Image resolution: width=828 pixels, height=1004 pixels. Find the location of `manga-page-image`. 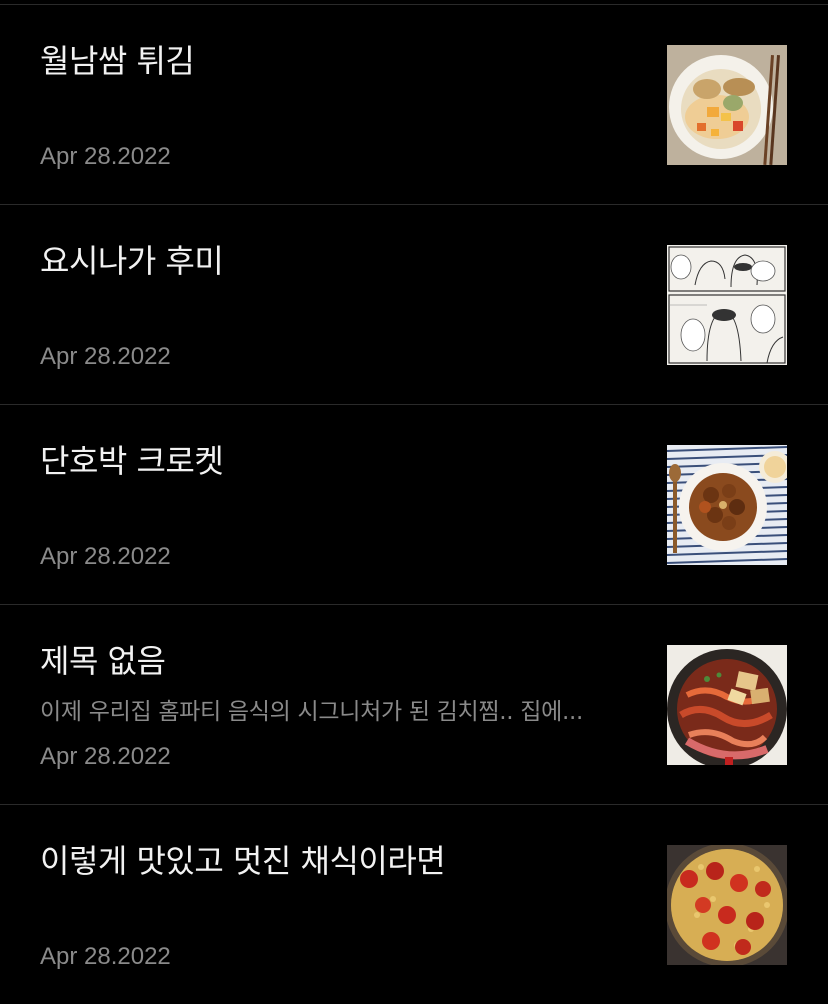

manga-page-image is located at coordinates (727, 305).